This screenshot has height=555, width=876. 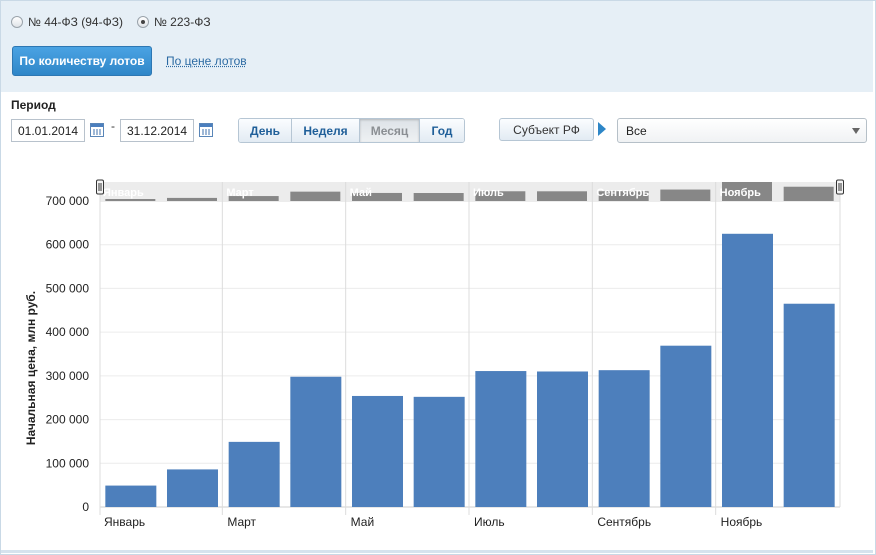 I want to click on granularity-year-button: Год, so click(x=442, y=130).